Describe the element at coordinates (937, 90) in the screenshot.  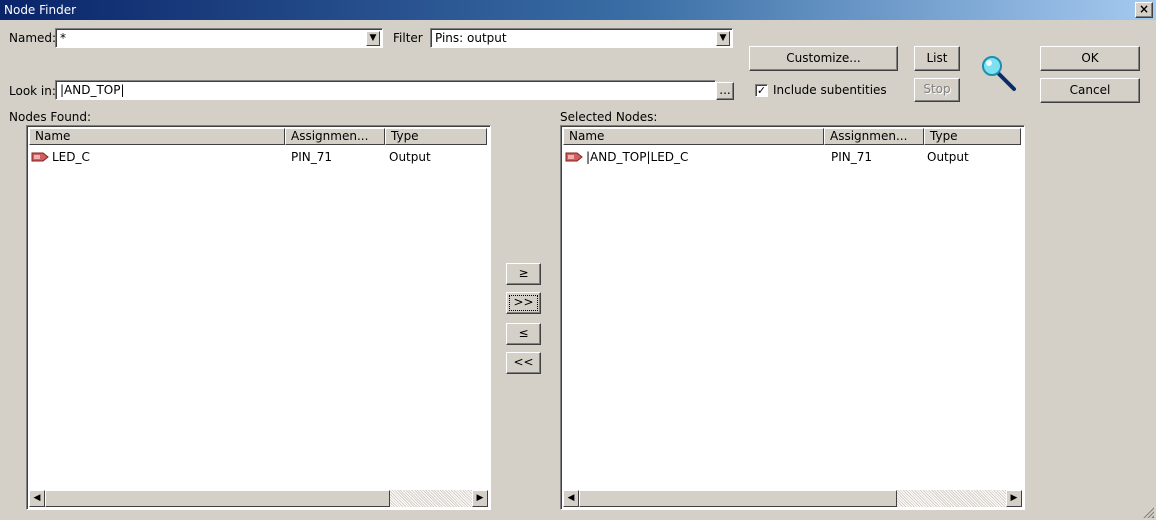
I see `stop-button: Stop` at that location.